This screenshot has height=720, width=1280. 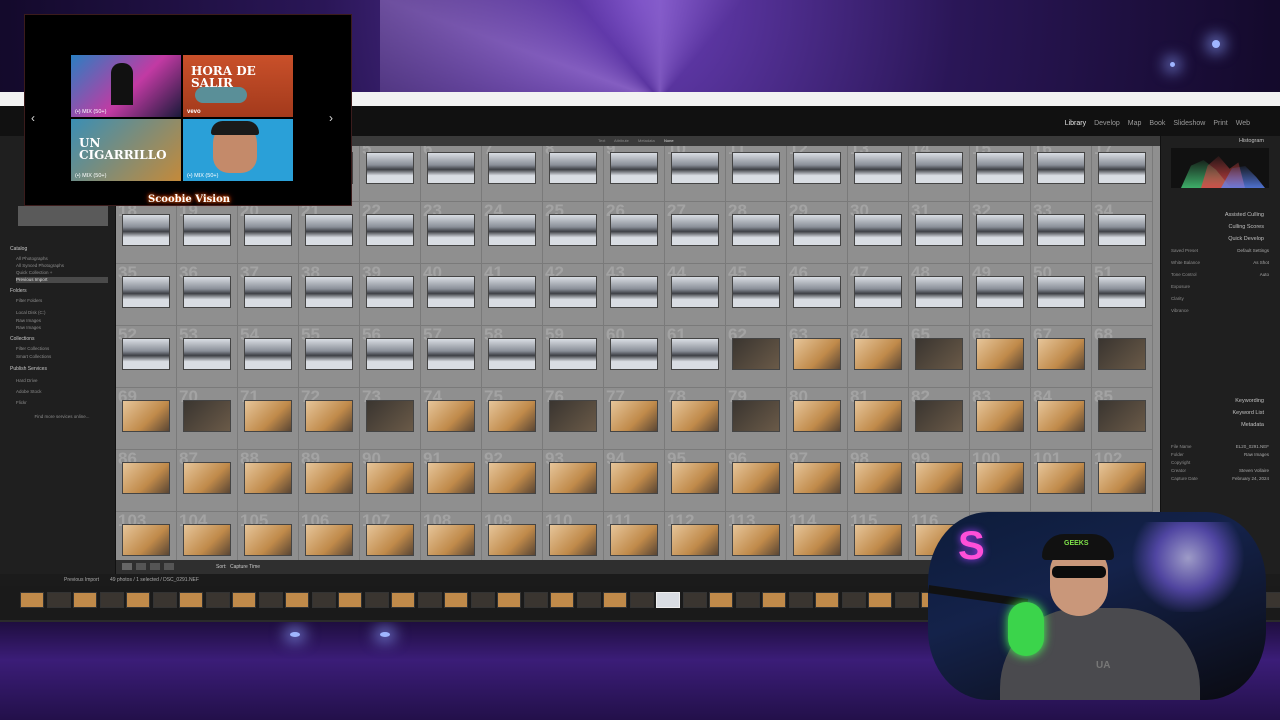 I want to click on grid-cell: 32, so click(x=1000, y=232).